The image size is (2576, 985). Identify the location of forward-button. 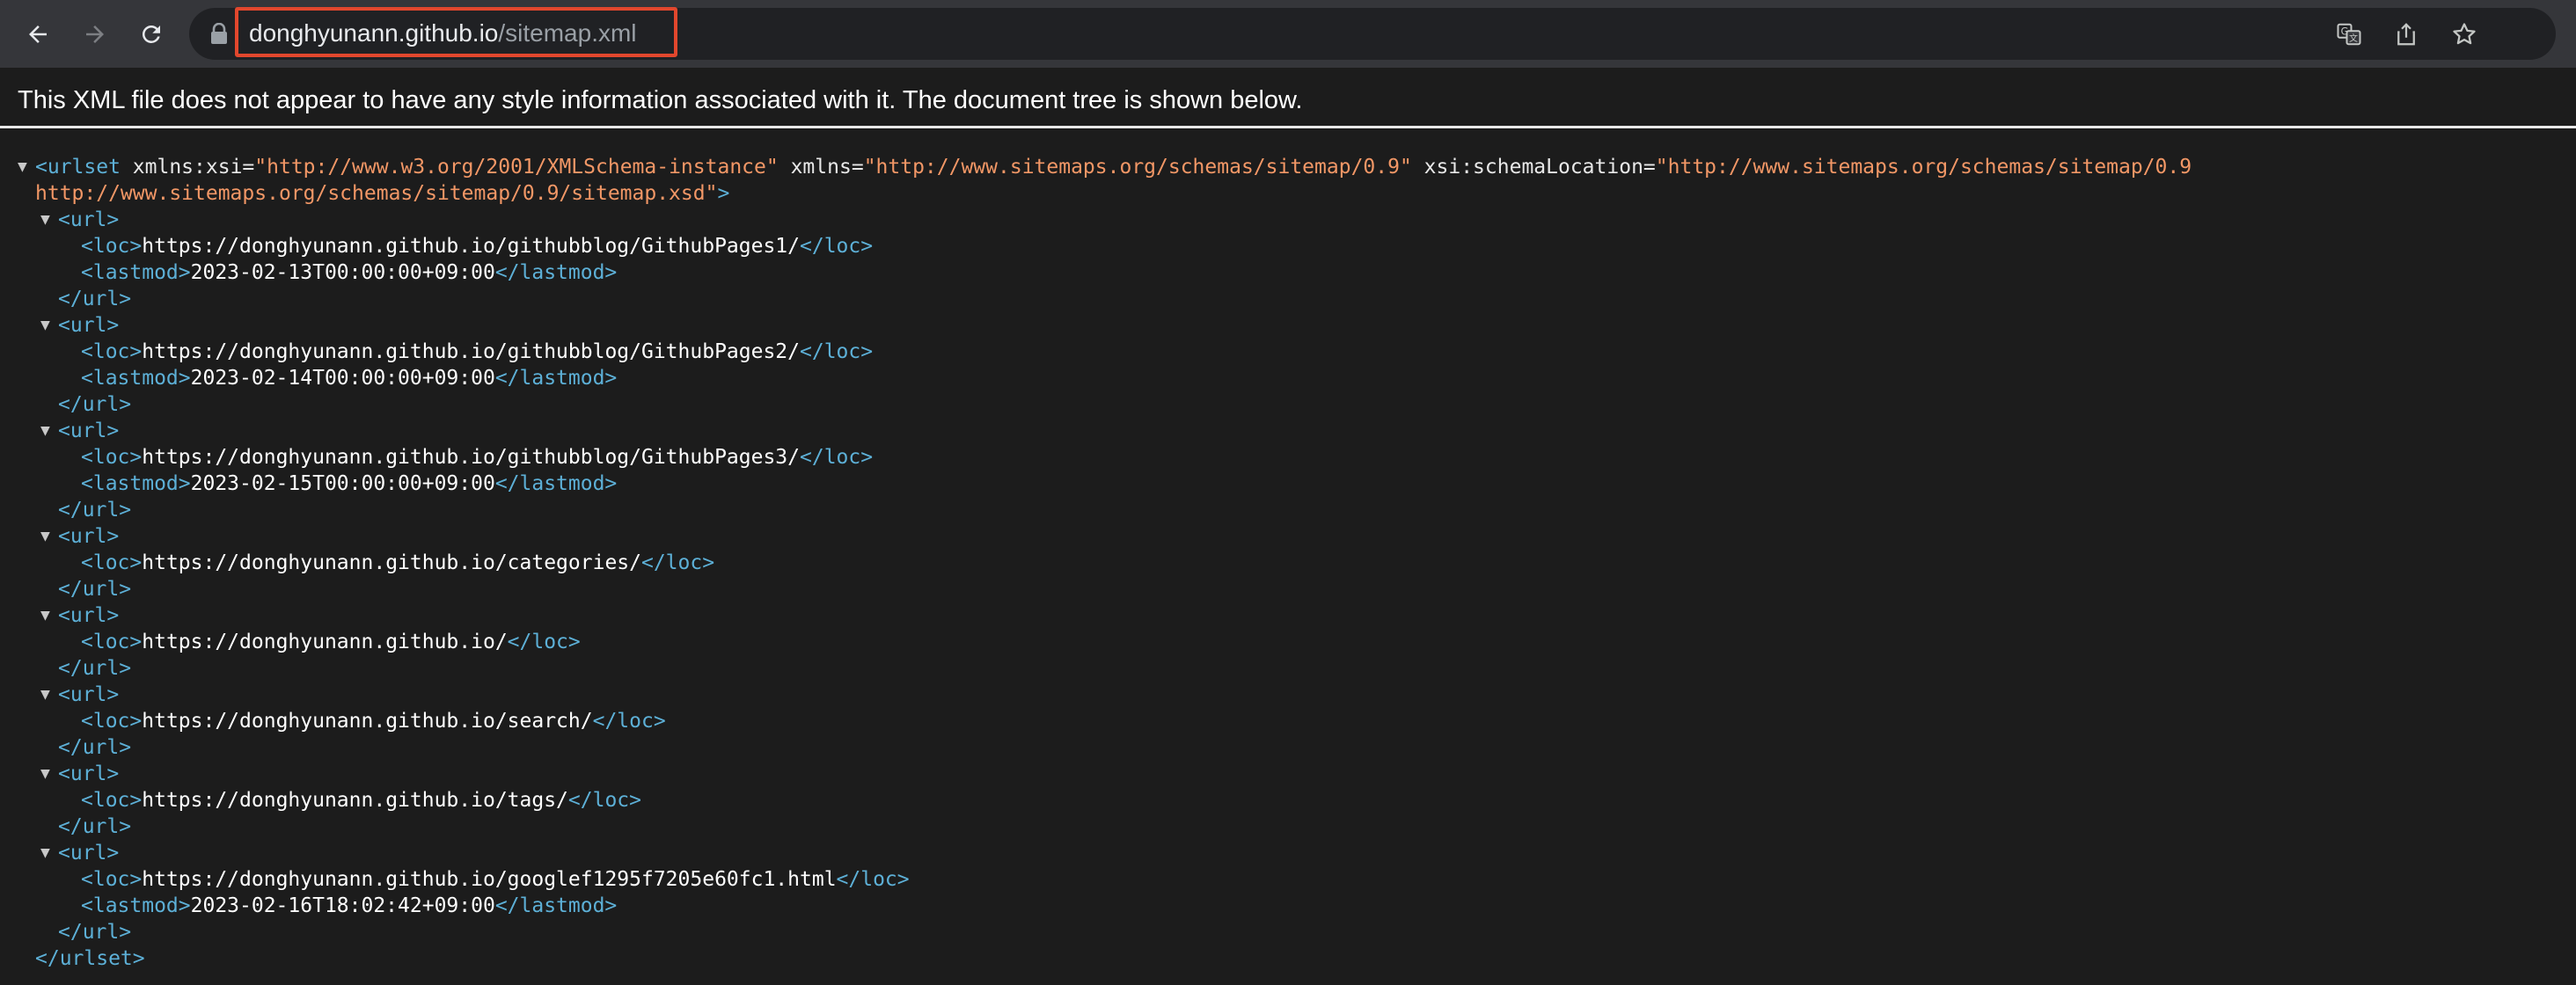
(95, 34).